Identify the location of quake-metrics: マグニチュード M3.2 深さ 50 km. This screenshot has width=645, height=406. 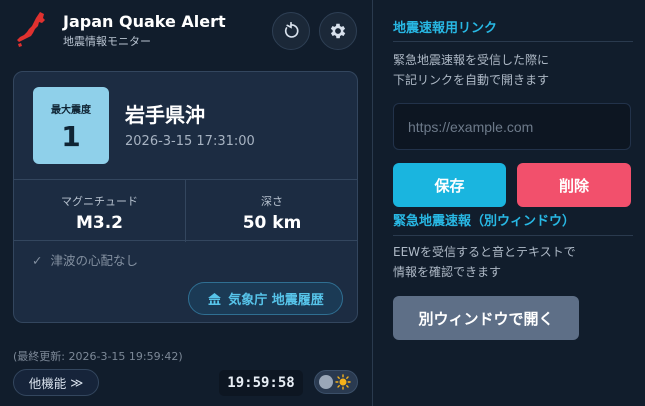
(185, 210).